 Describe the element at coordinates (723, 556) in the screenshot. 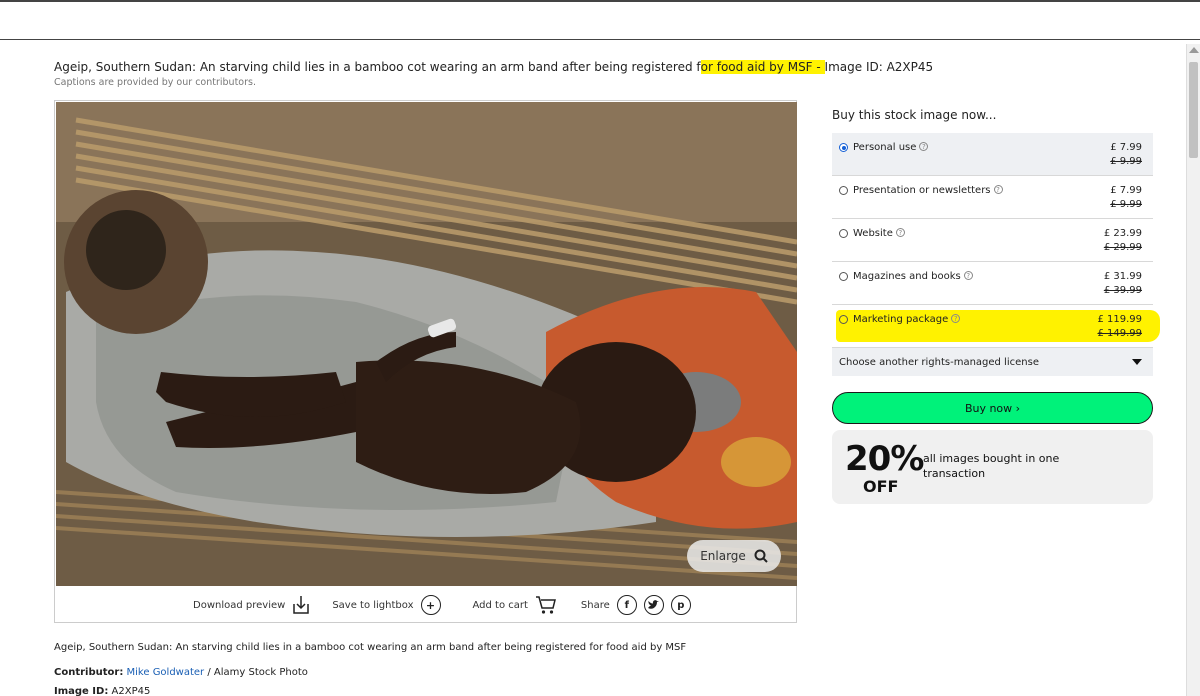

I see `enlarge-label: Enlarge` at that location.